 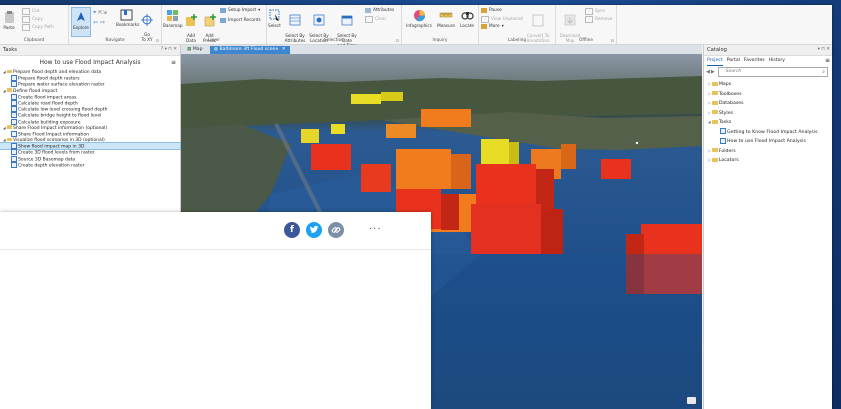 I want to click on fixed-zoom-icon: ⇱⇲, so click(x=102, y=13).